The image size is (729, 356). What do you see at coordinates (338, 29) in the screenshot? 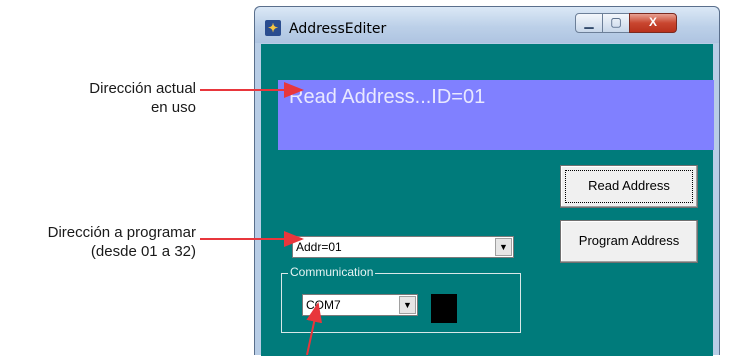
I see `window-title: AddressEditer` at bounding box center [338, 29].